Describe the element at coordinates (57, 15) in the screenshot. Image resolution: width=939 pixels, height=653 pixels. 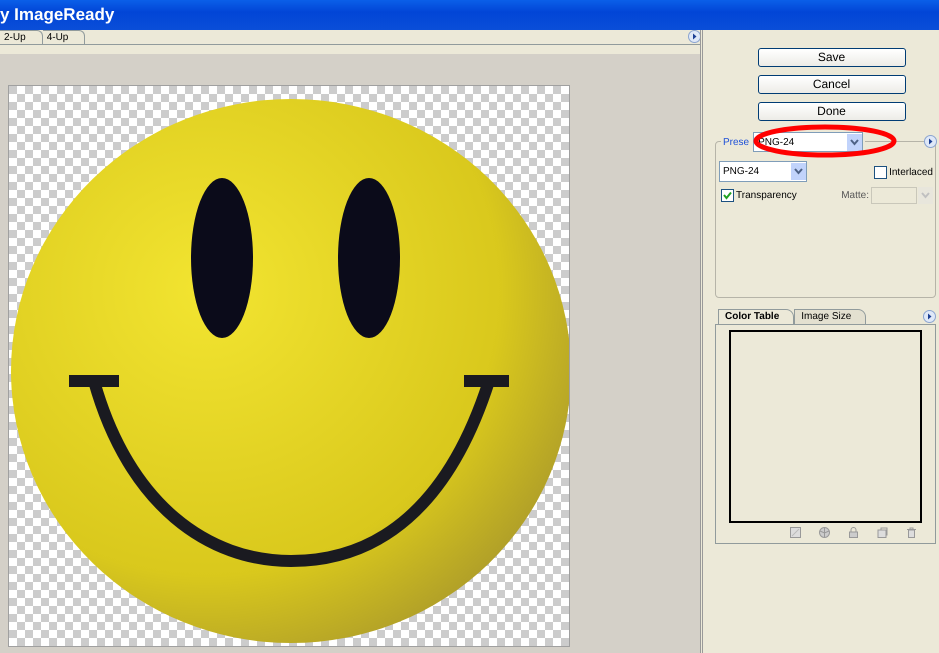
I see `window-title: y ImageReady` at that location.